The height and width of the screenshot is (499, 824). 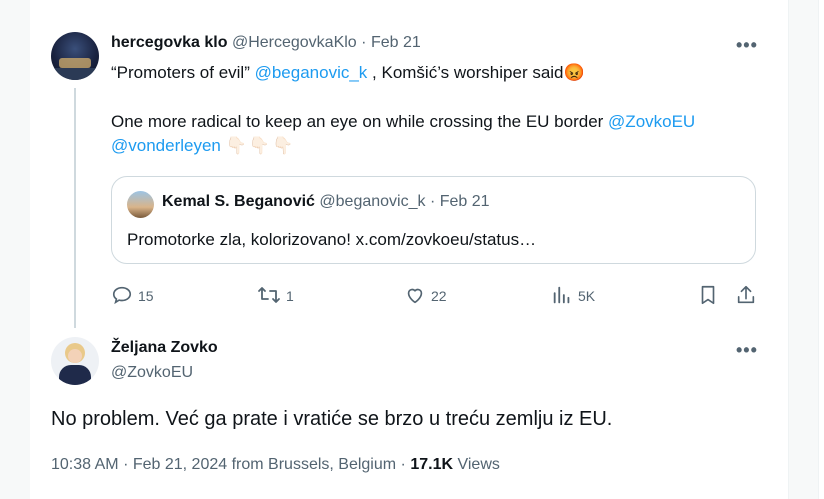 What do you see at coordinates (260, 145) in the screenshot?
I see `pointing-down-emoji: 👇🏻👇🏻👇🏻` at bounding box center [260, 145].